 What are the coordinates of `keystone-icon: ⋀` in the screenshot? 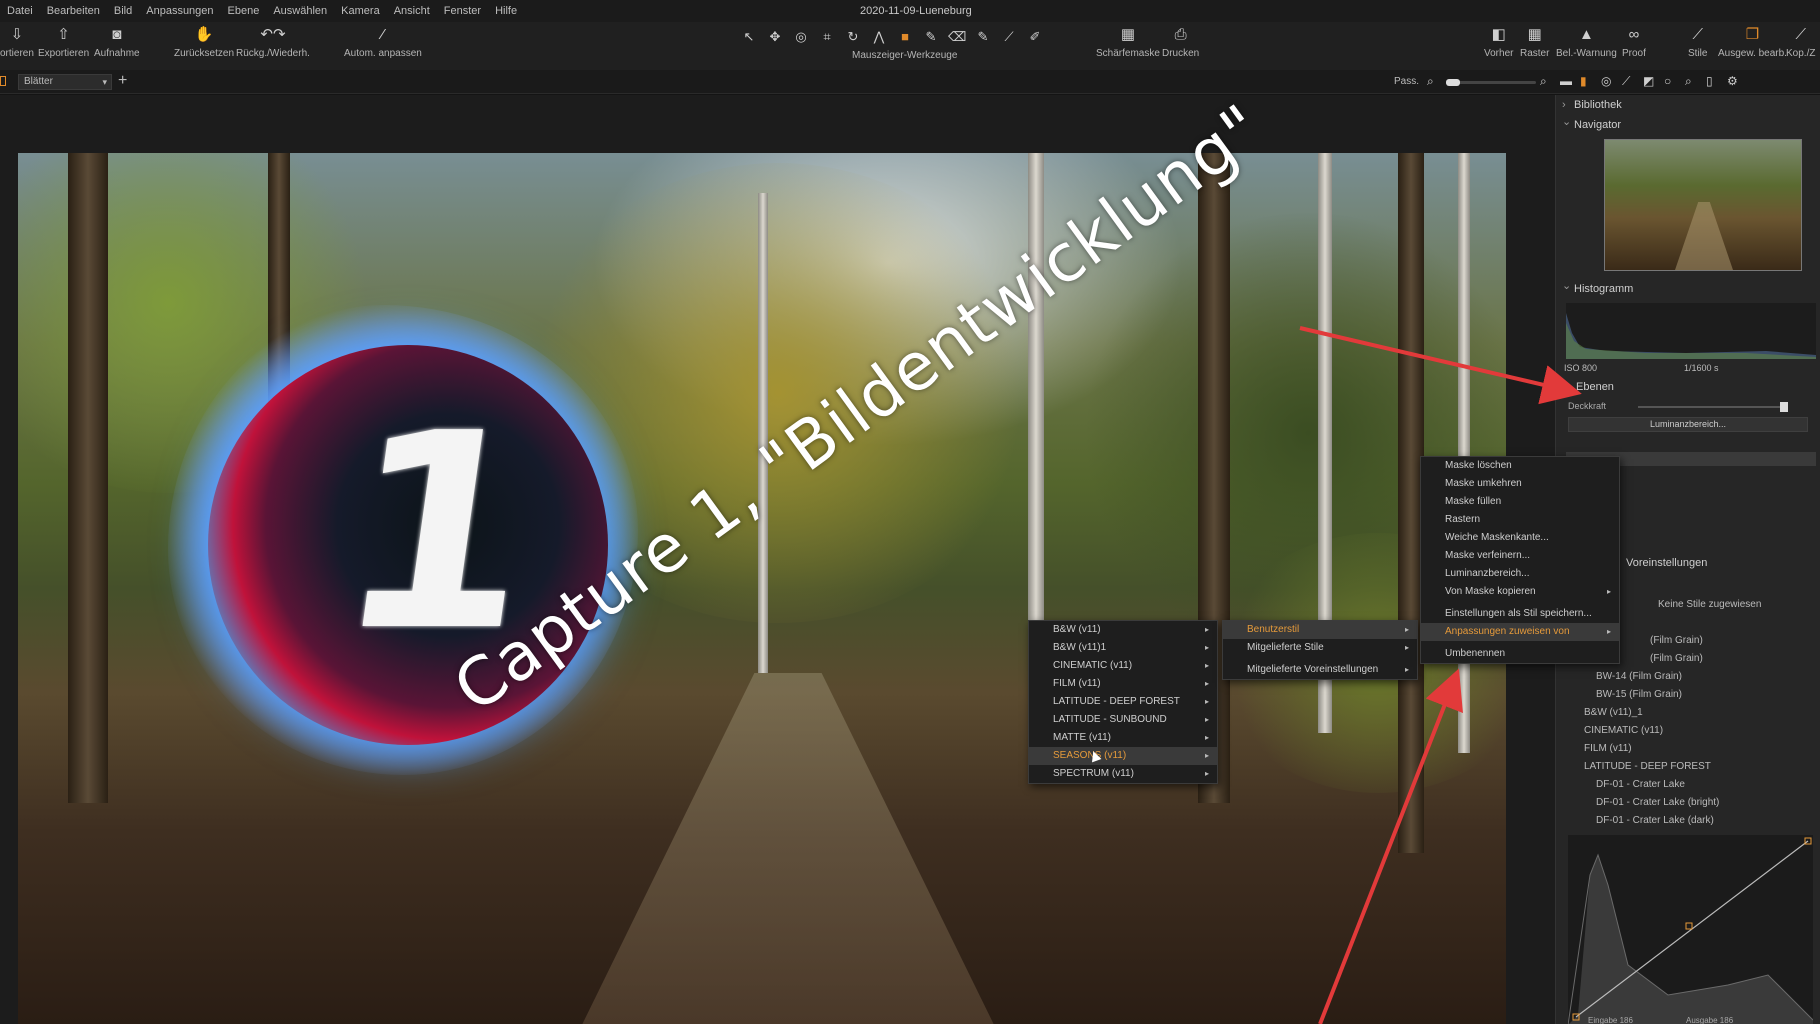 It's located at (879, 37).